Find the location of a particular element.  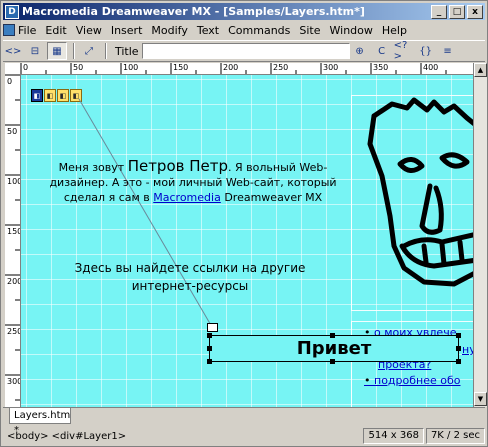

live-data-icon: ⤢ is located at coordinates (89, 51).